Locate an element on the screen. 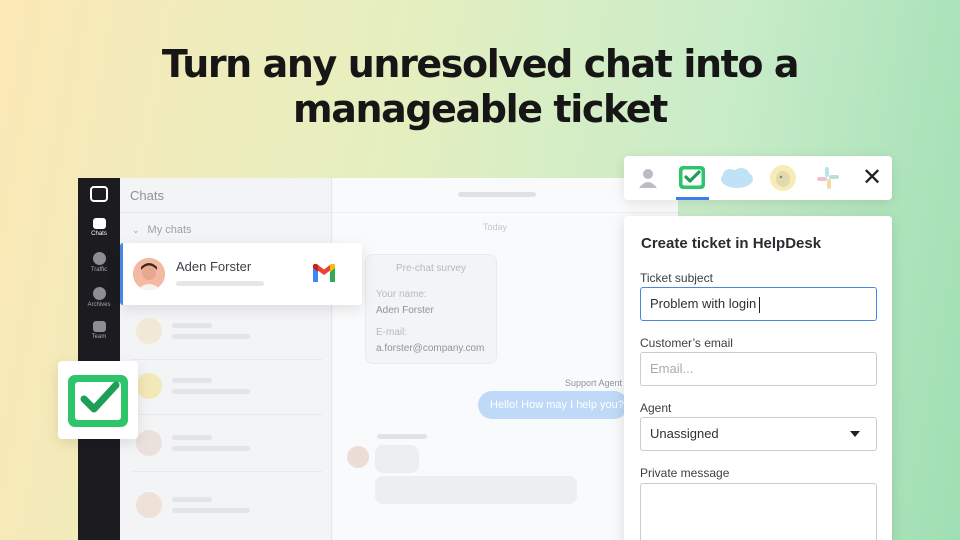  rail-item-archives: Archives is located at coordinates (99, 297).